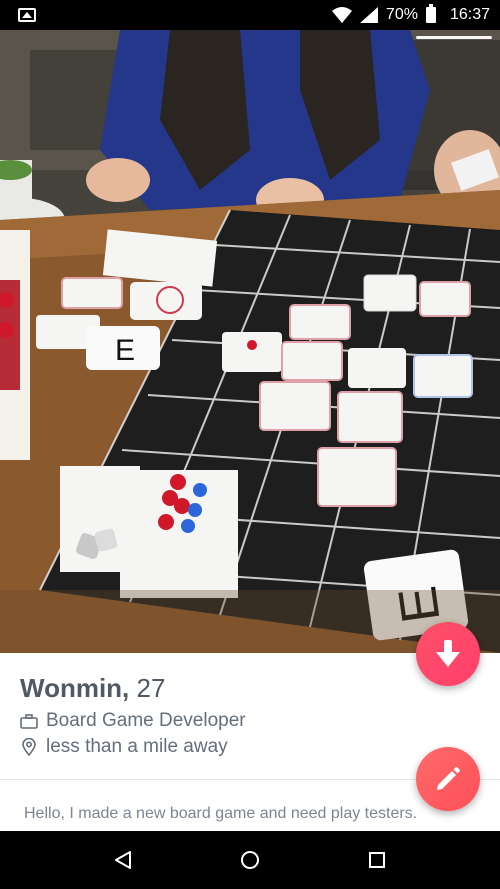 This screenshot has height=889, width=500. Describe the element at coordinates (151, 688) in the screenshot. I see `profile-age: 27` at that location.